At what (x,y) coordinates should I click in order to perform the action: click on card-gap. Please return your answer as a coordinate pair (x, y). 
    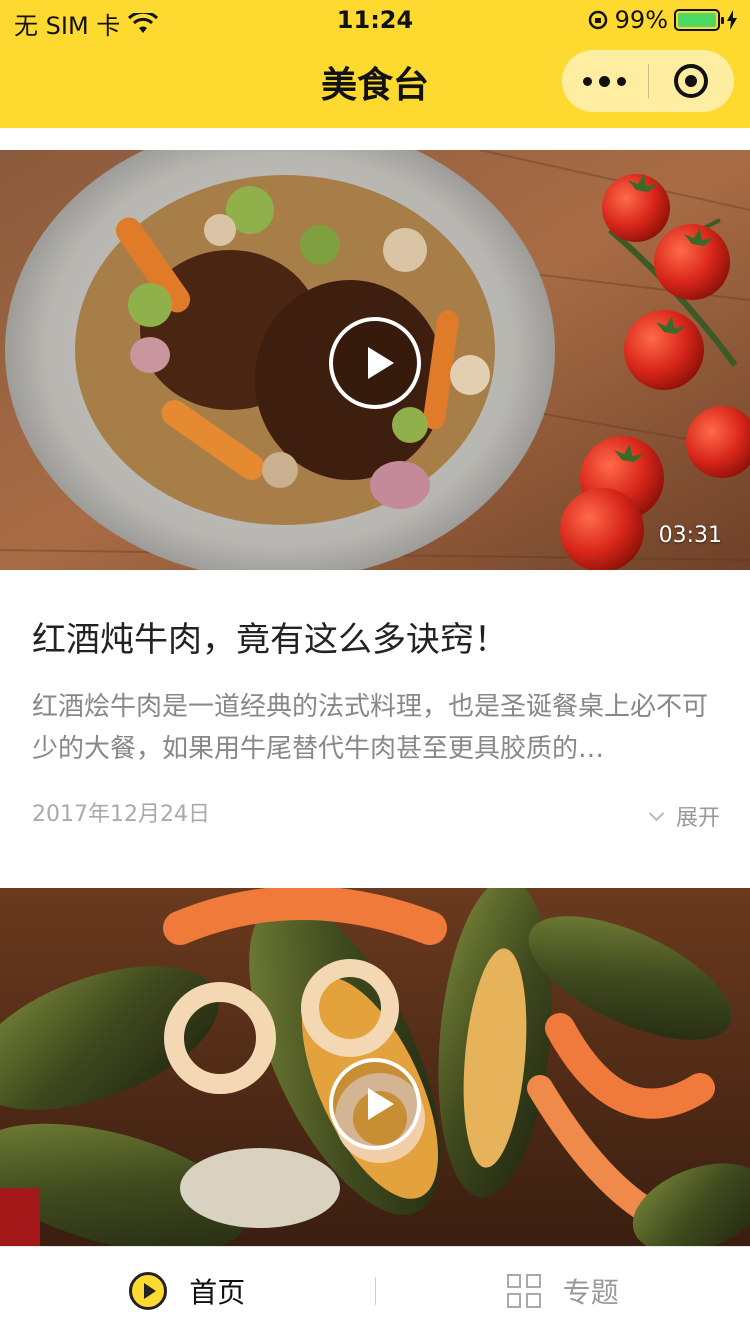
    Looking at the image, I should click on (375, 869).